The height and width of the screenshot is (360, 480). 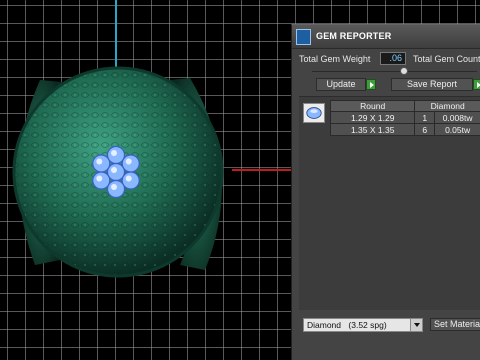 What do you see at coordinates (372, 129) in the screenshot?
I see `row-size: 1.35 X 1.35` at bounding box center [372, 129].